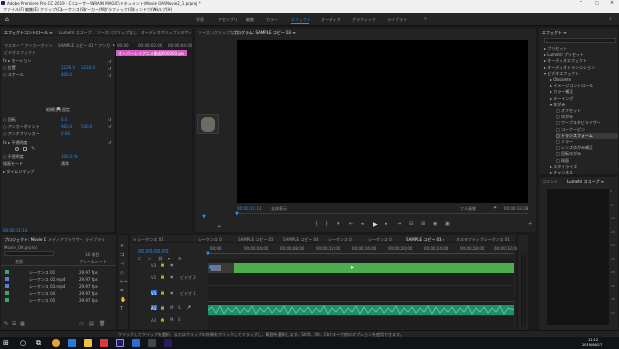  Describe the element at coordinates (208, 254) in the screenshot. I see `timeline-playhead-icon: ▼` at that location.